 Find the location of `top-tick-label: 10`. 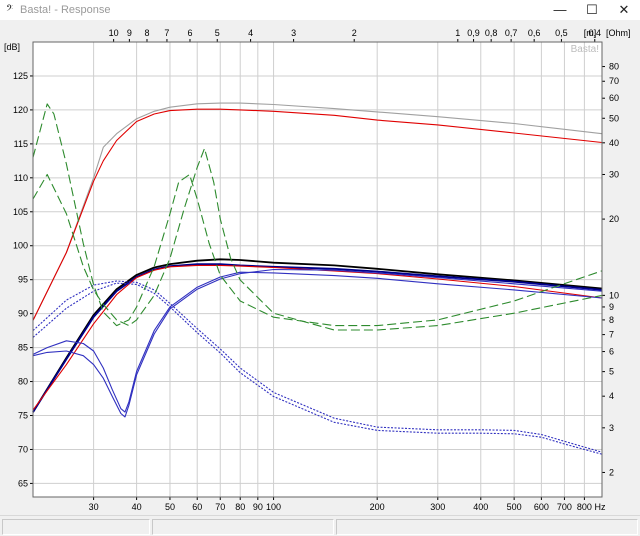

top-tick-label: 10 is located at coordinates (114, 33).